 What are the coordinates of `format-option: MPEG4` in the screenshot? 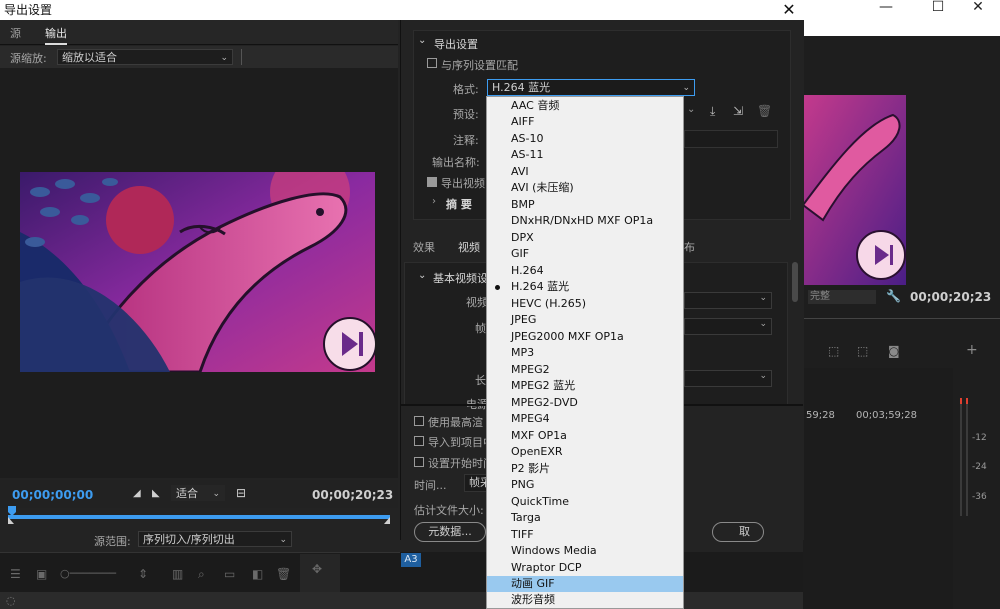 It's located at (585, 419).